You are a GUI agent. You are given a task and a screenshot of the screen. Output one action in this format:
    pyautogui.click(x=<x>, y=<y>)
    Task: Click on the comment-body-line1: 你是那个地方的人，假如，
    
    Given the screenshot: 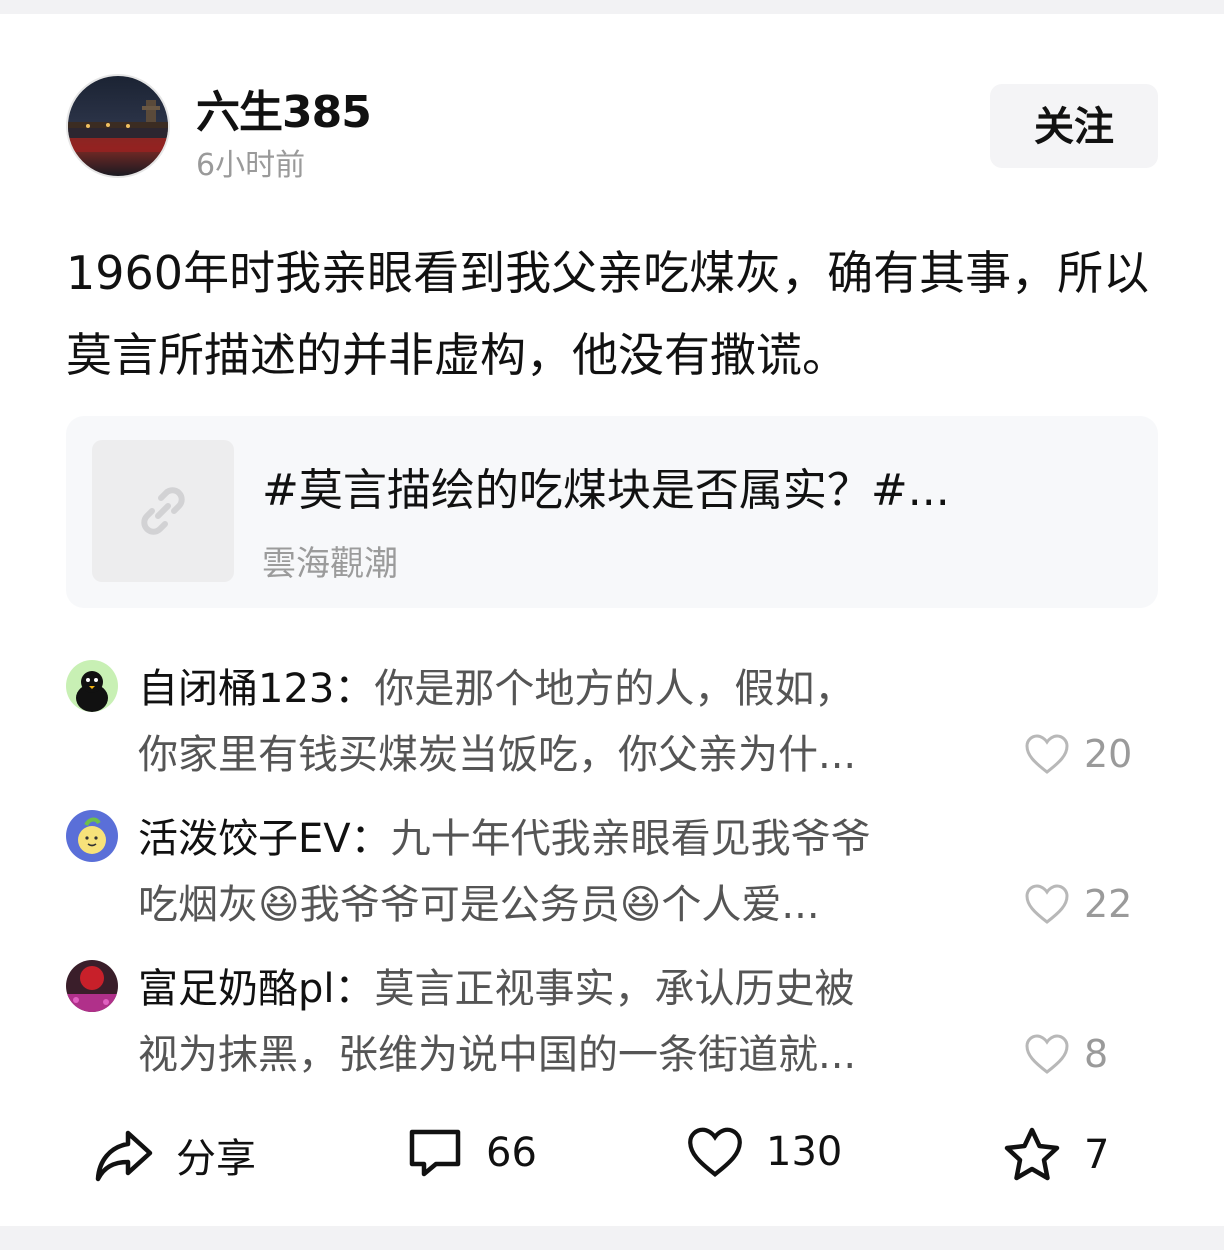 What is the action you would take?
    pyautogui.click(x=614, y=689)
    